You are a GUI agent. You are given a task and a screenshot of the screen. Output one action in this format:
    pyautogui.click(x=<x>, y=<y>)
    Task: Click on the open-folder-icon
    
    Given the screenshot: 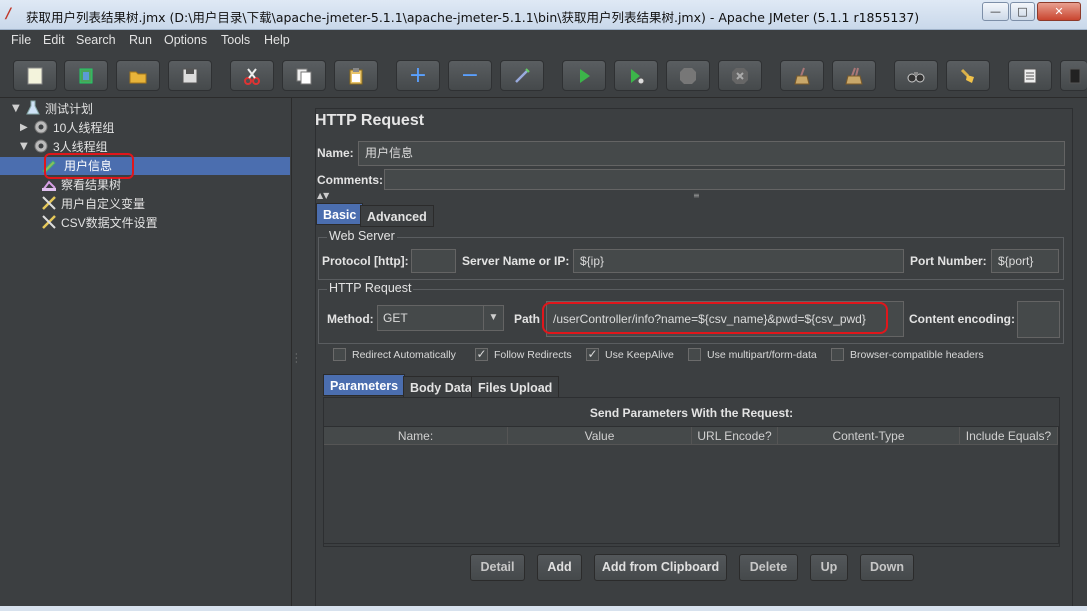 What is the action you would take?
    pyautogui.click(x=138, y=77)
    